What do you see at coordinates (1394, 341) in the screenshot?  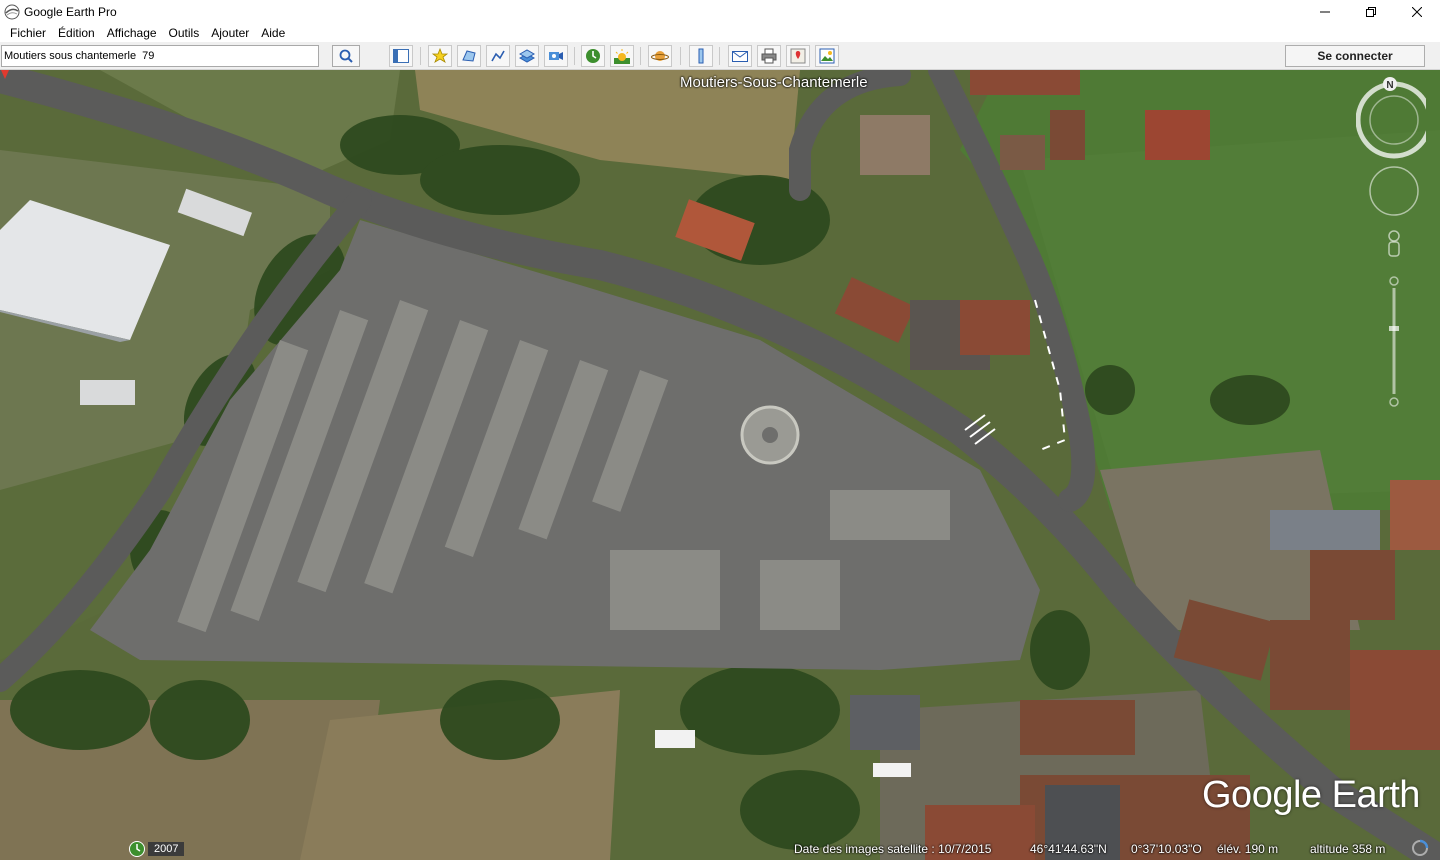 I see `zoom-slider` at bounding box center [1394, 341].